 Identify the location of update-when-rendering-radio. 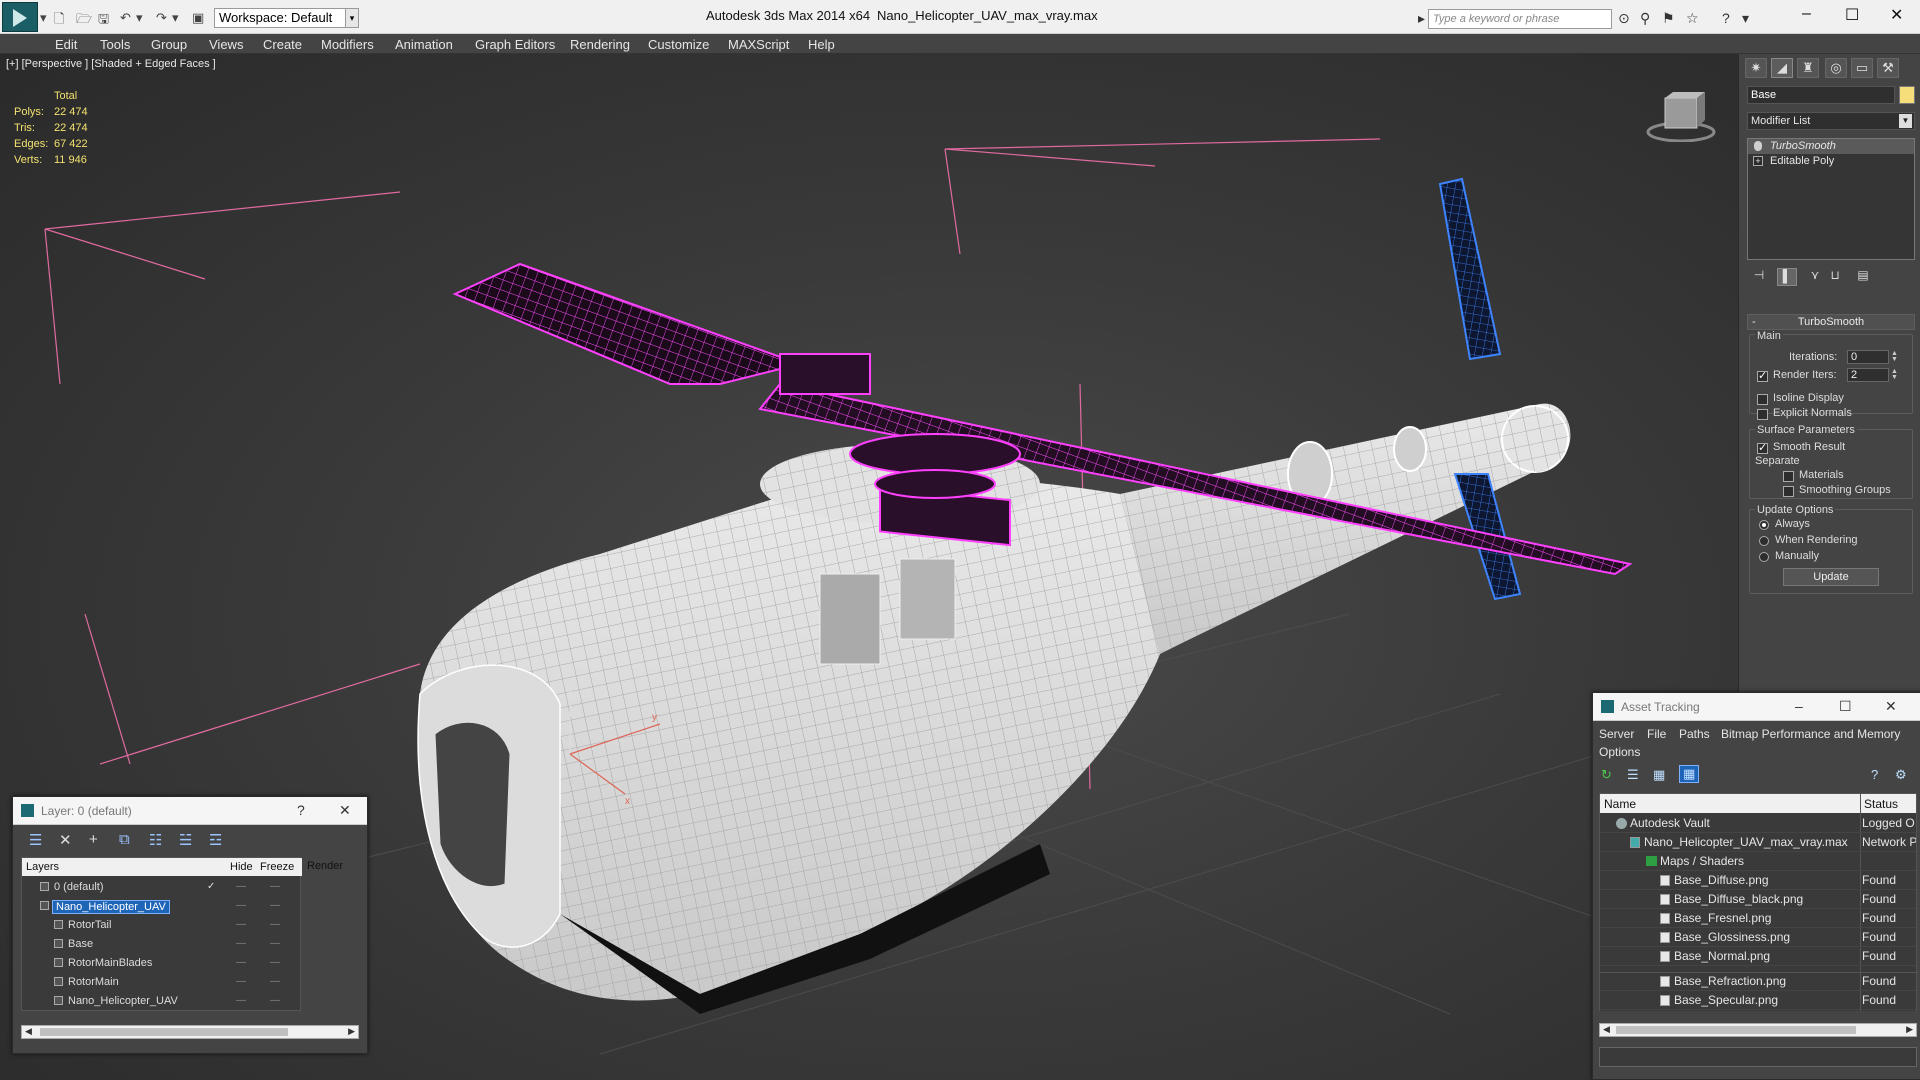
(1764, 541).